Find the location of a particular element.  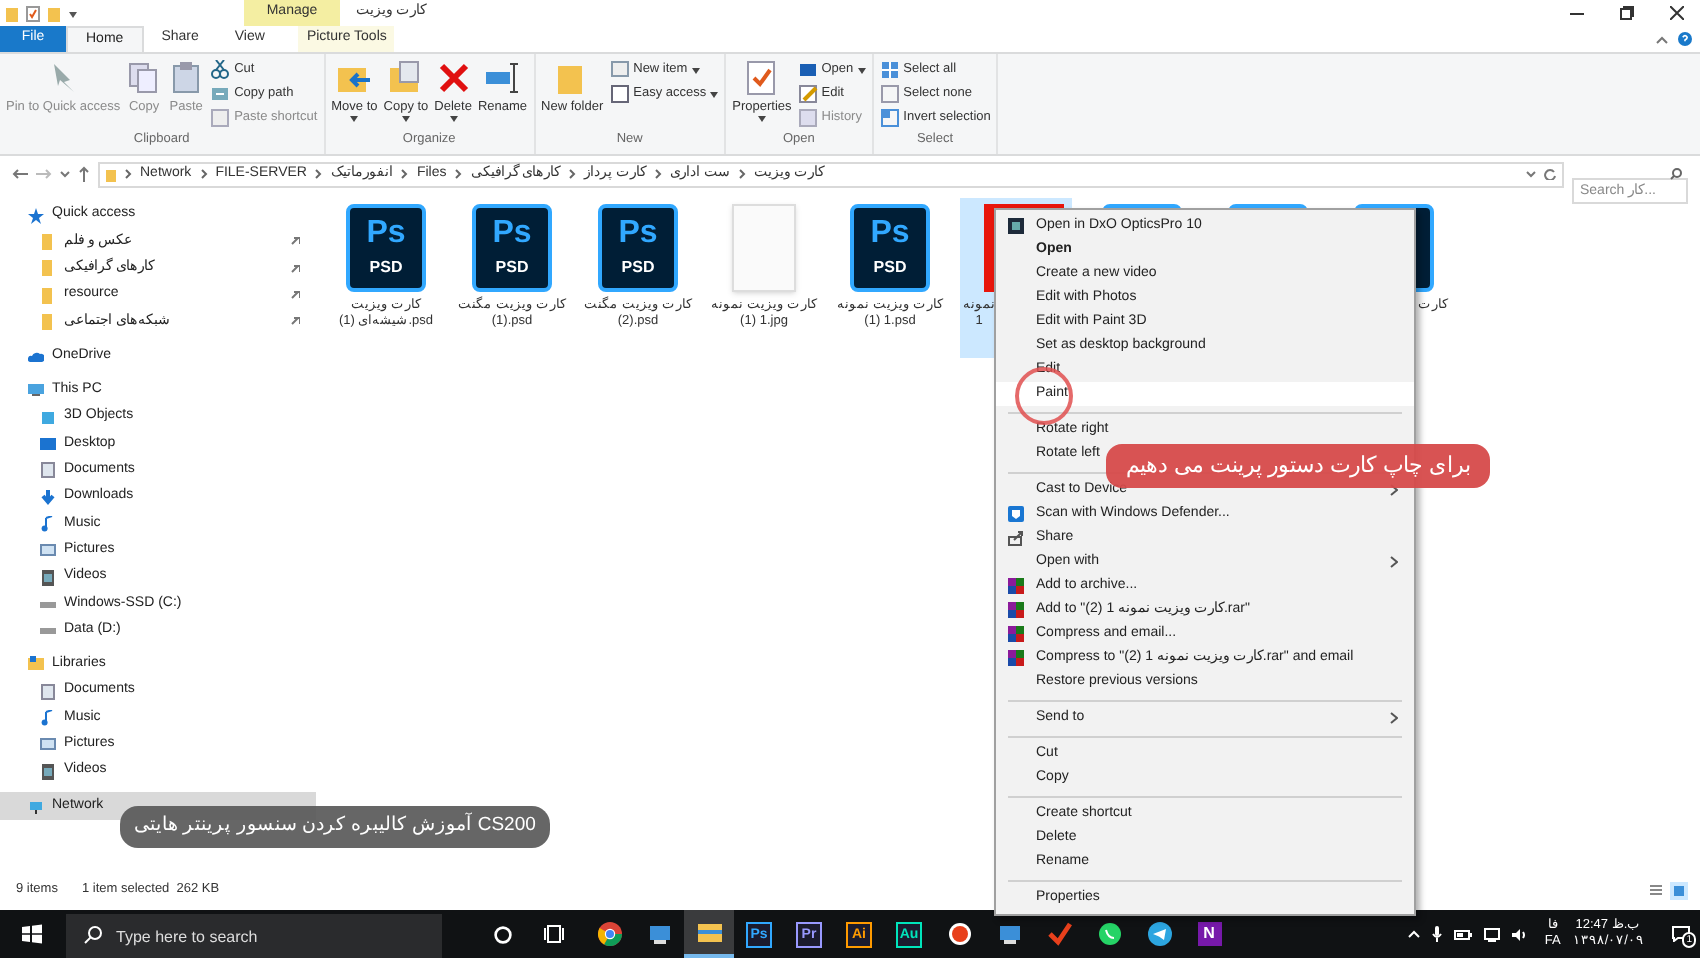

caption-tooltip: آموزش کالیبره کردن سنسور پرینتر هایتی CS200 is located at coordinates (335, 827).